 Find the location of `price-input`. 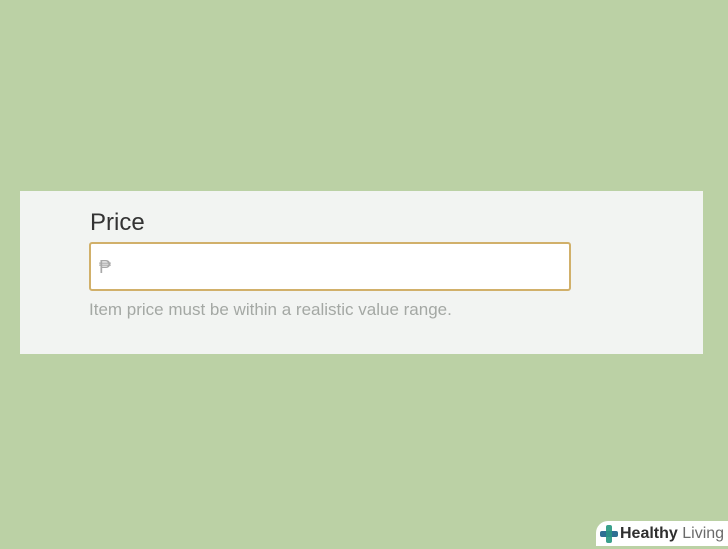

price-input is located at coordinates (341, 266).